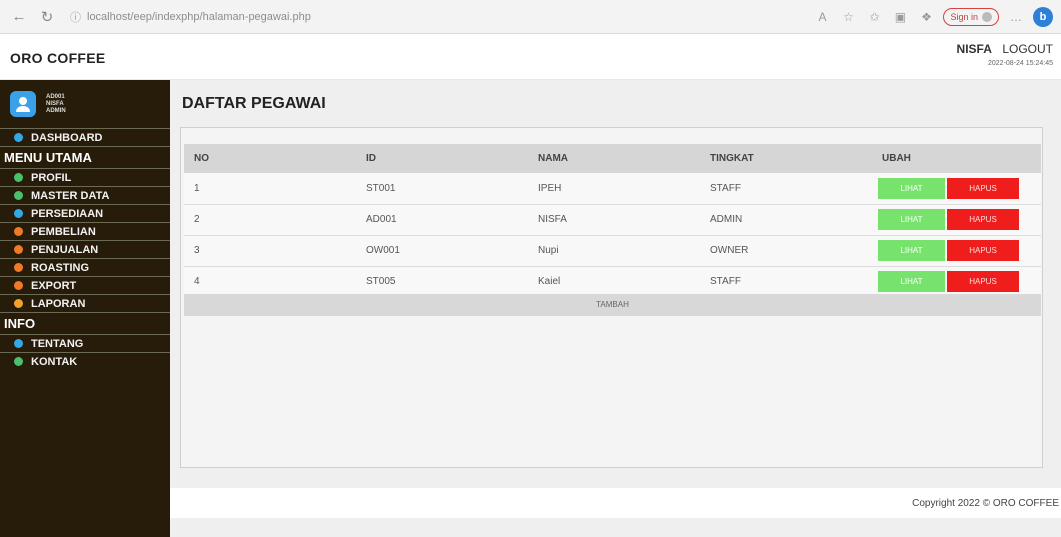  Describe the element at coordinates (65, 249) in the screenshot. I see `sidebar-item-label: PENJUALAN` at that location.